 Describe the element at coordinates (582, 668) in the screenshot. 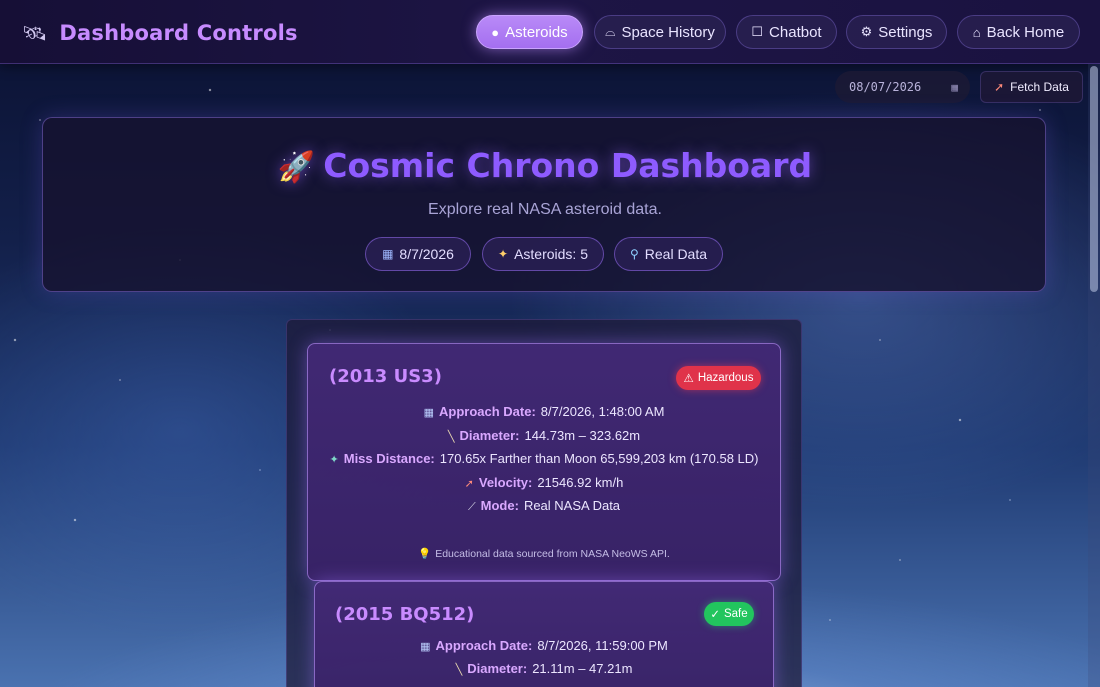

I see `diameter-value: 21.11m – 47.21m` at that location.